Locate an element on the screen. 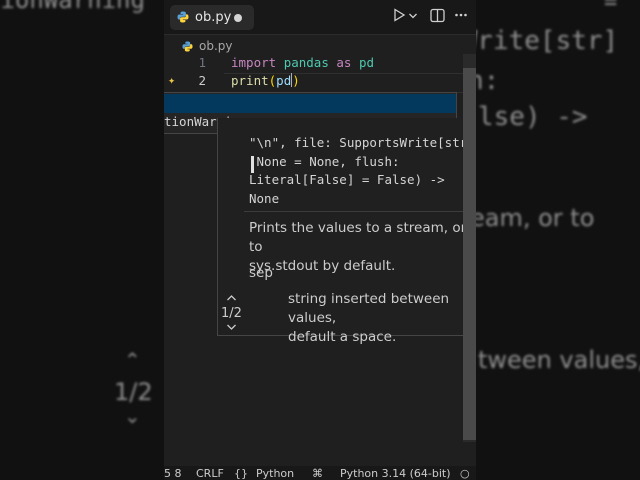  line-number: 2 is located at coordinates (202, 80).